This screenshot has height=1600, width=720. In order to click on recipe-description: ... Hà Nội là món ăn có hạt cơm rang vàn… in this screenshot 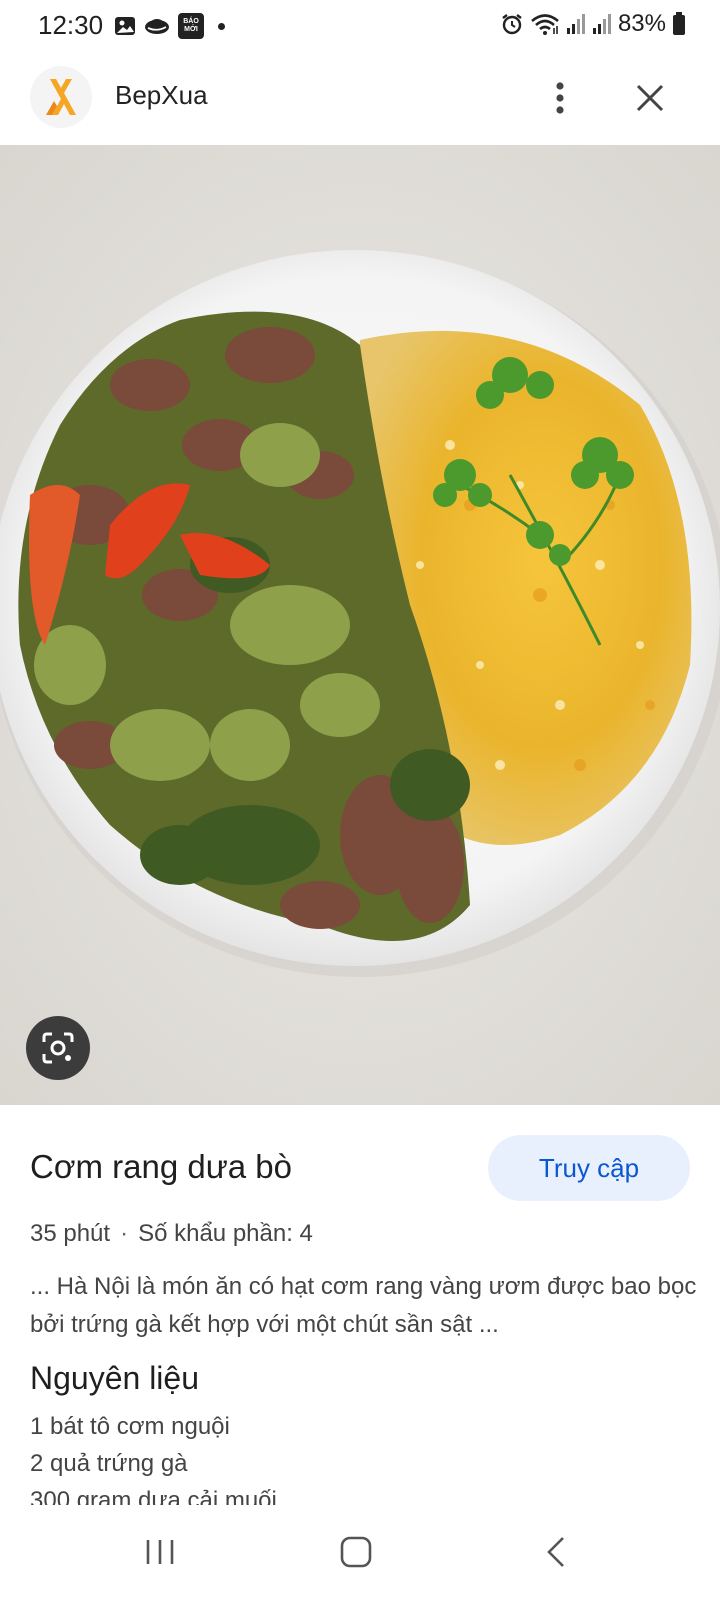, I will do `click(363, 1305)`.